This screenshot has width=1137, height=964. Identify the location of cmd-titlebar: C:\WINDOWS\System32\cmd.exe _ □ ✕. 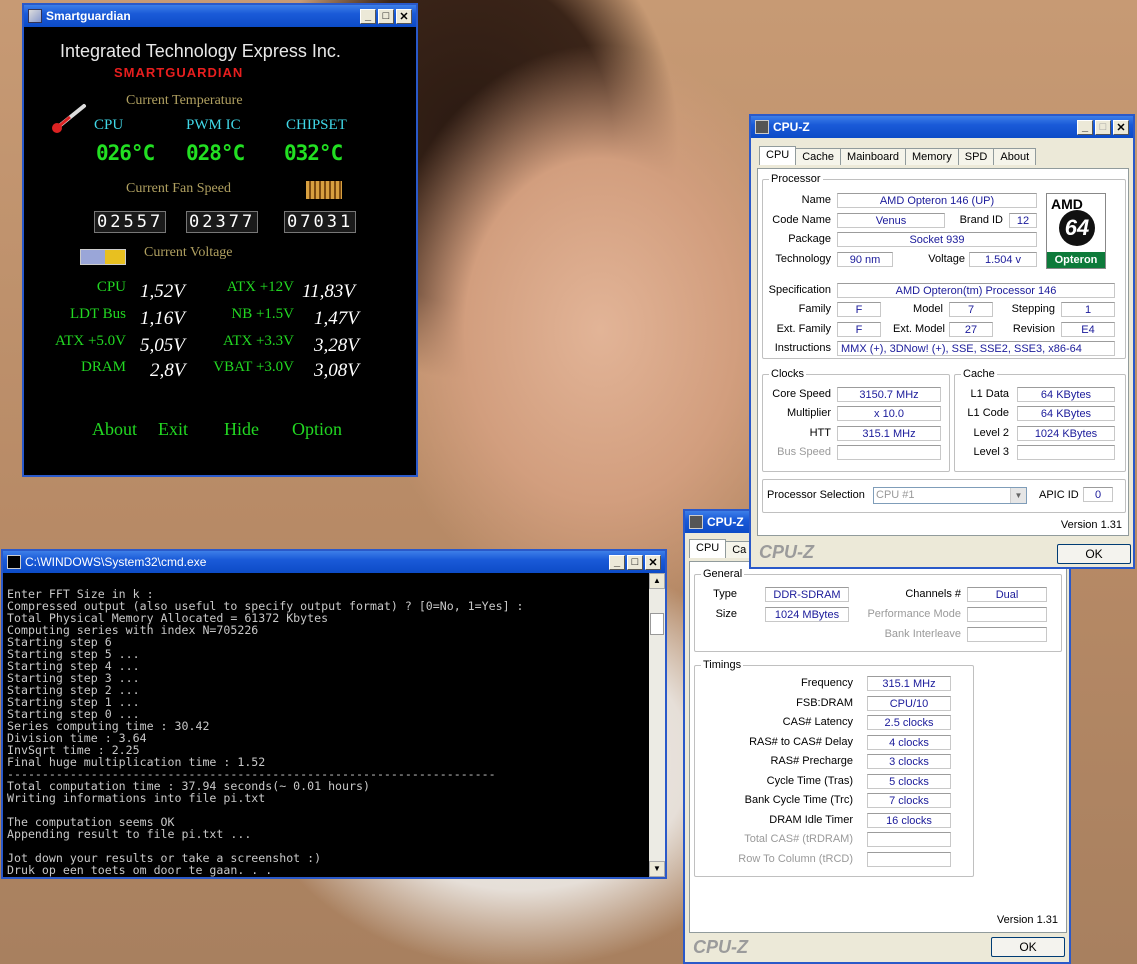
(334, 562).